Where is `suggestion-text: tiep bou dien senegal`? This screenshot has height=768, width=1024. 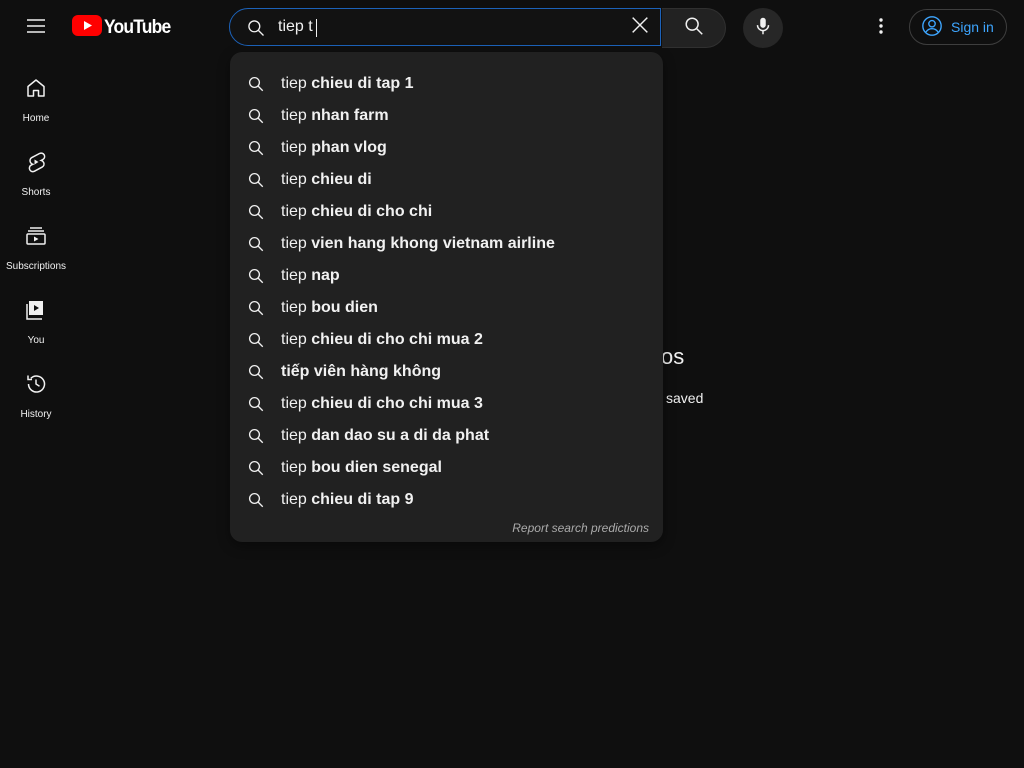 suggestion-text: tiep bou dien senegal is located at coordinates (361, 468).